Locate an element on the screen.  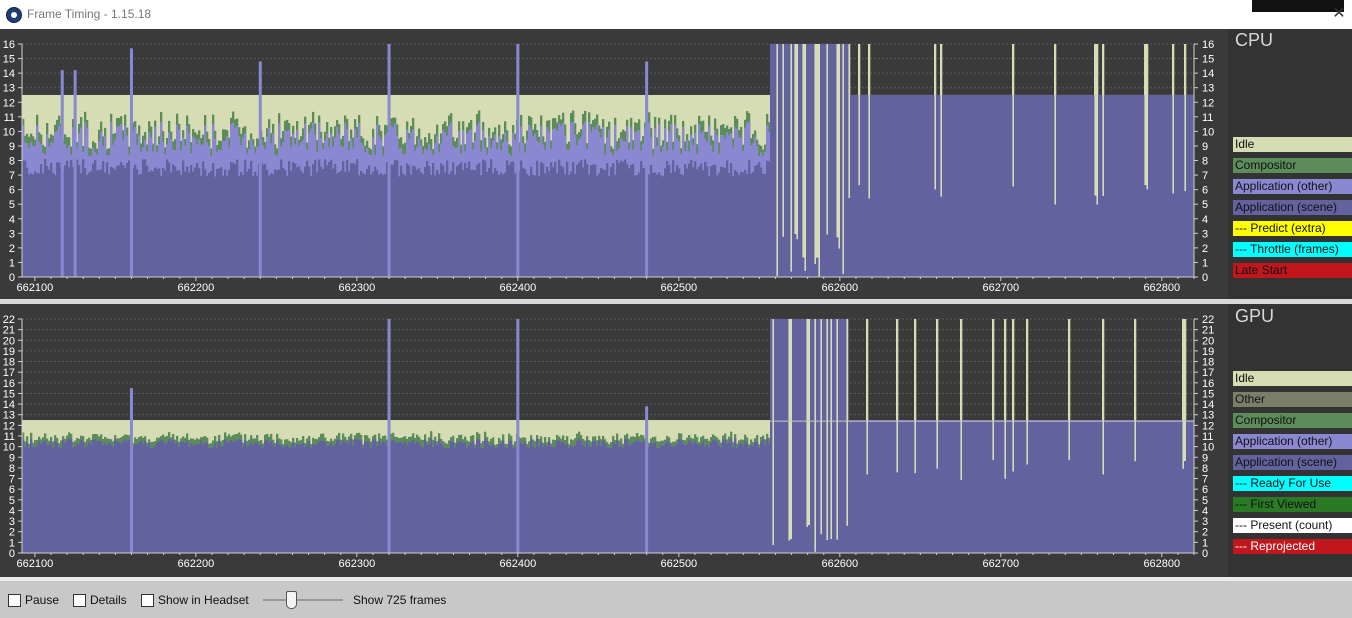
y-tick-label-left: 9 is located at coordinates (12, 458).